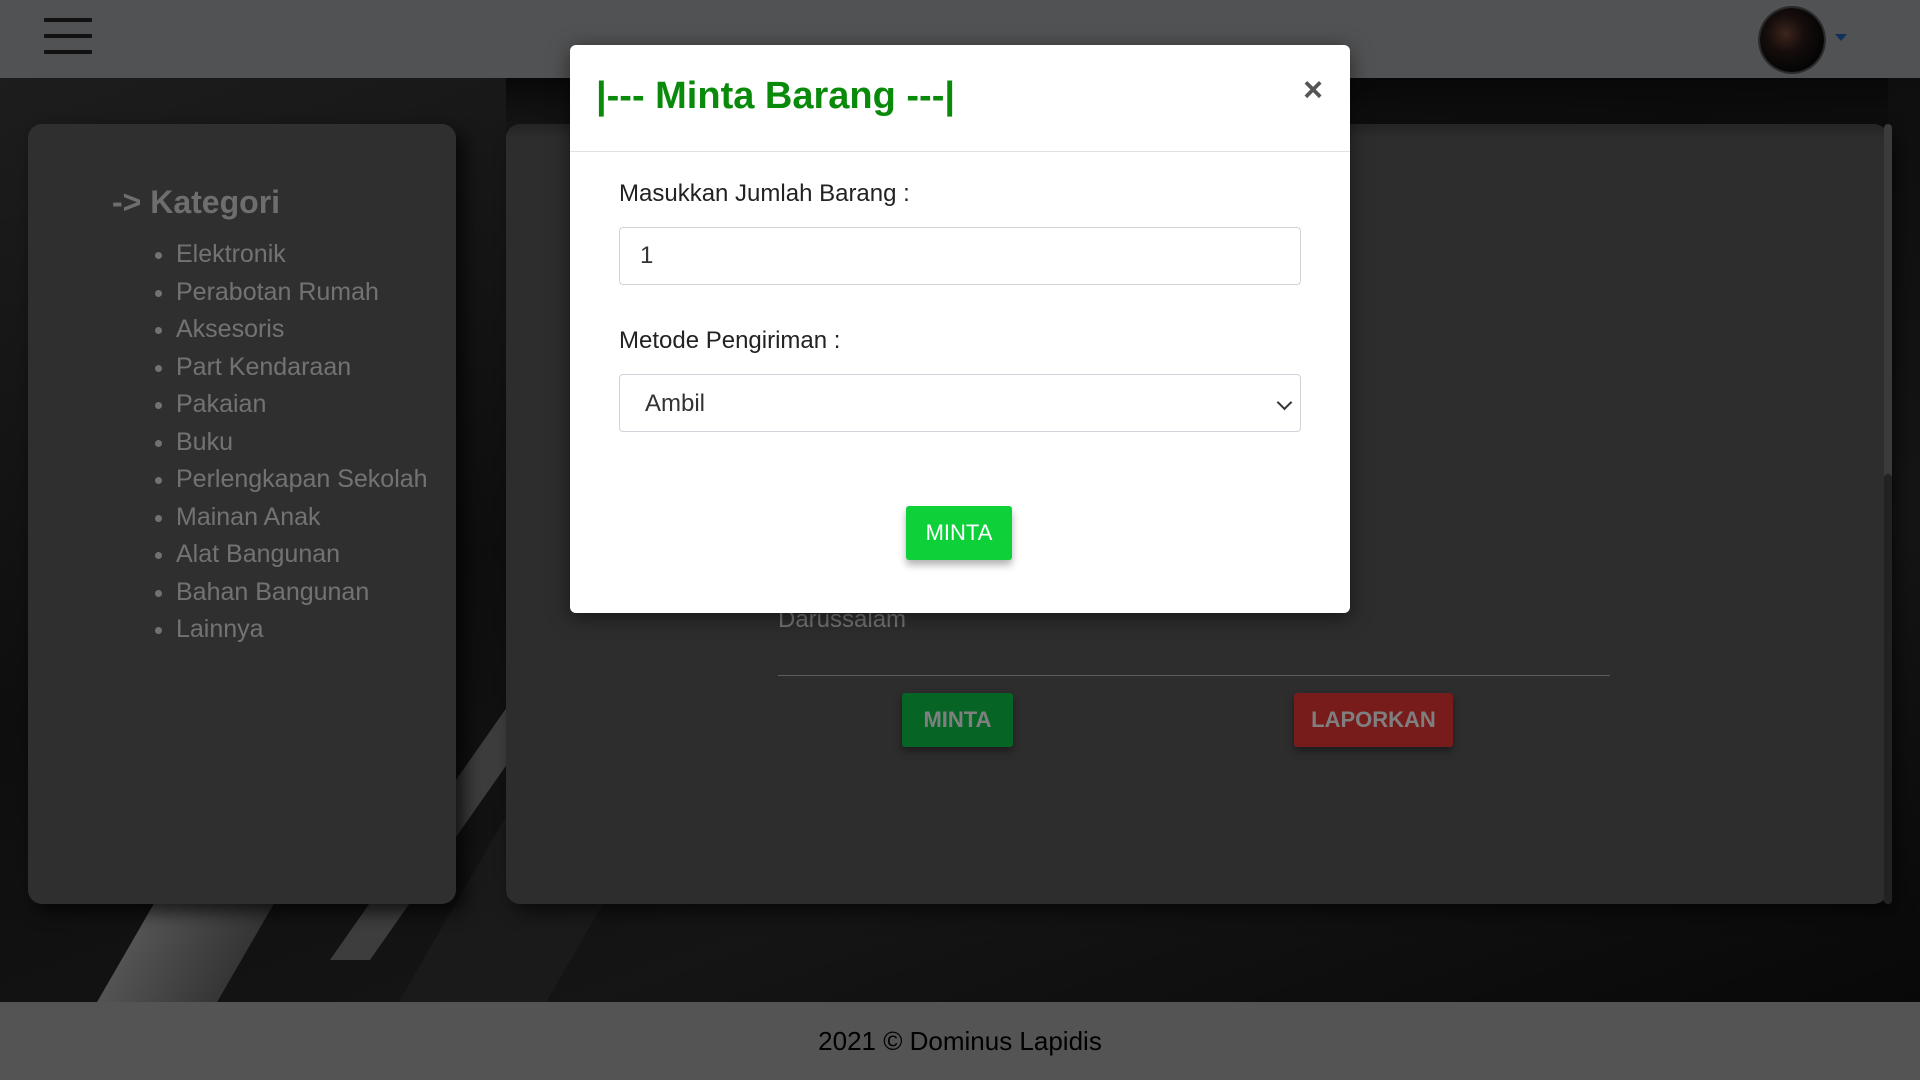  Describe the element at coordinates (775, 96) in the screenshot. I see `modal-title: |--- Minta Barang ---|` at that location.